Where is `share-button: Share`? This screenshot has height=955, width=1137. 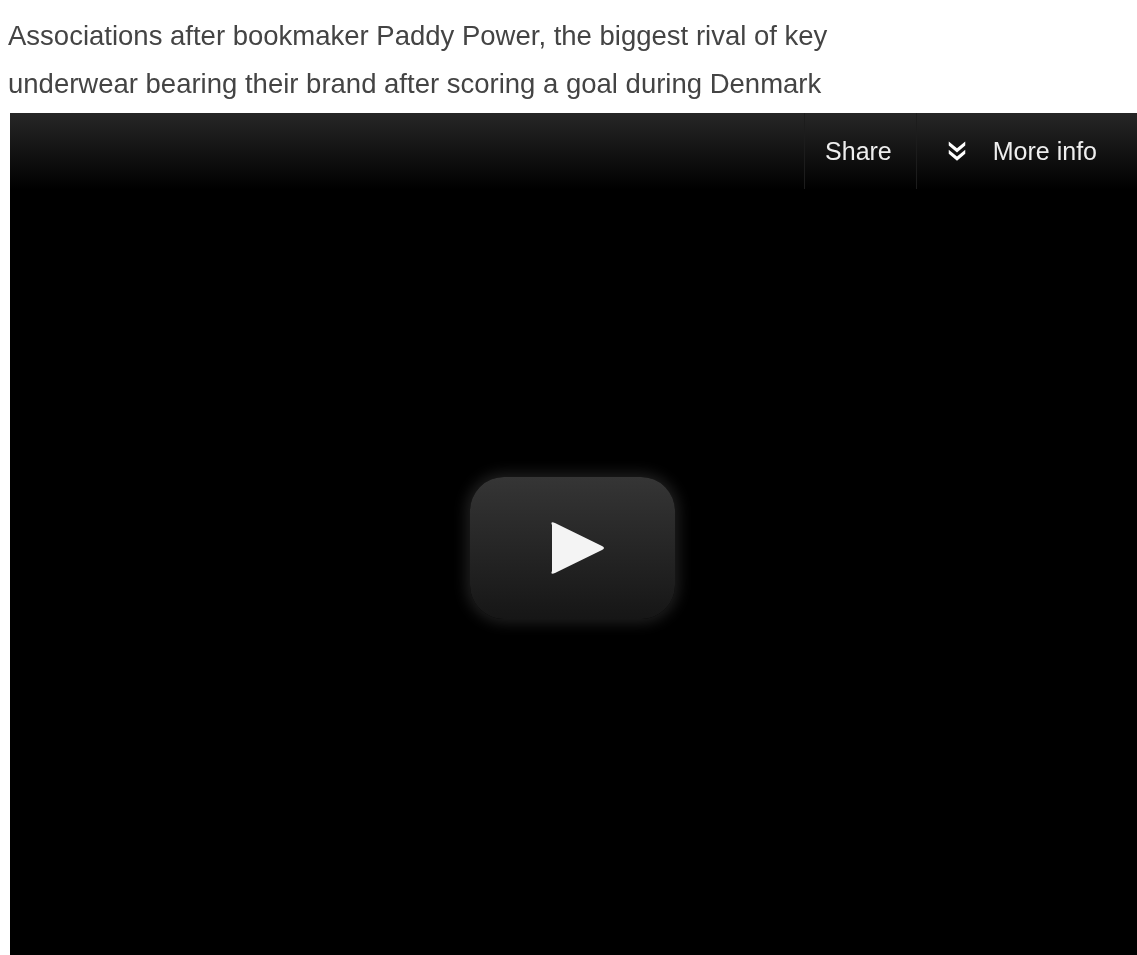
share-button: Share is located at coordinates (860, 151).